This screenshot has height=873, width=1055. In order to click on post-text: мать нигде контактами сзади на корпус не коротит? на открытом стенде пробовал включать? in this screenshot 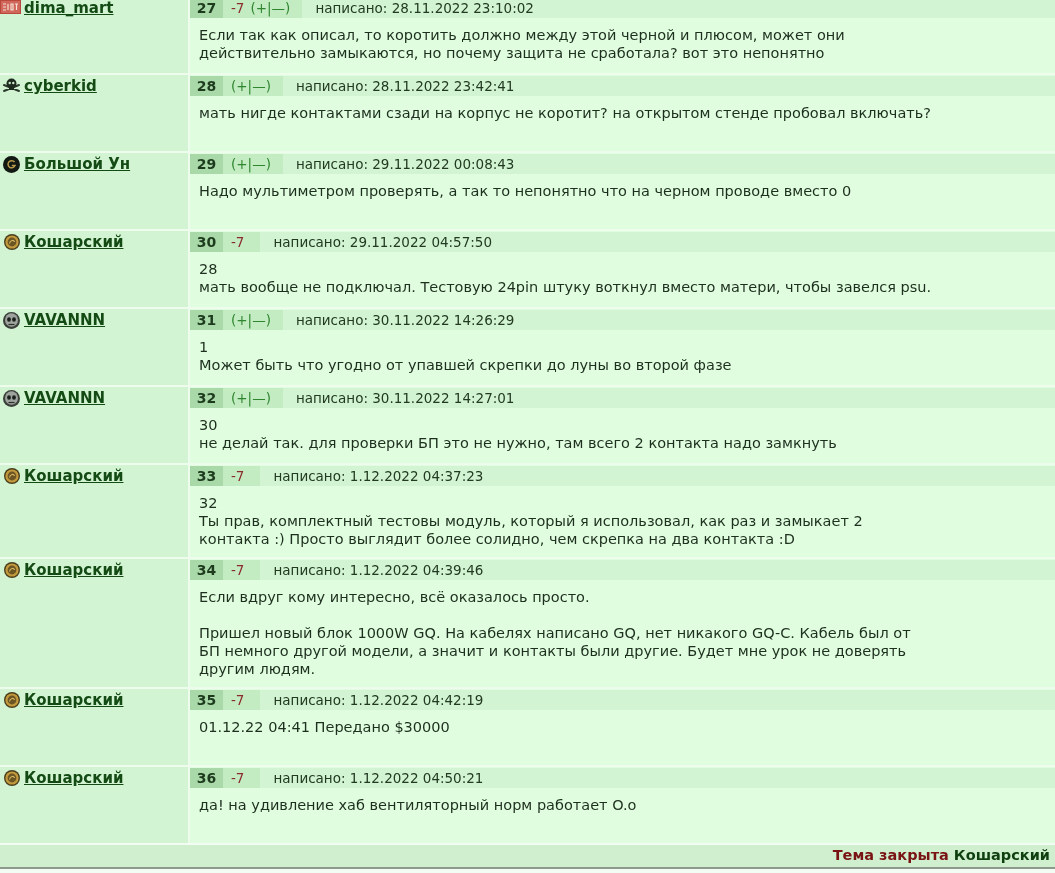, I will do `click(565, 113)`.